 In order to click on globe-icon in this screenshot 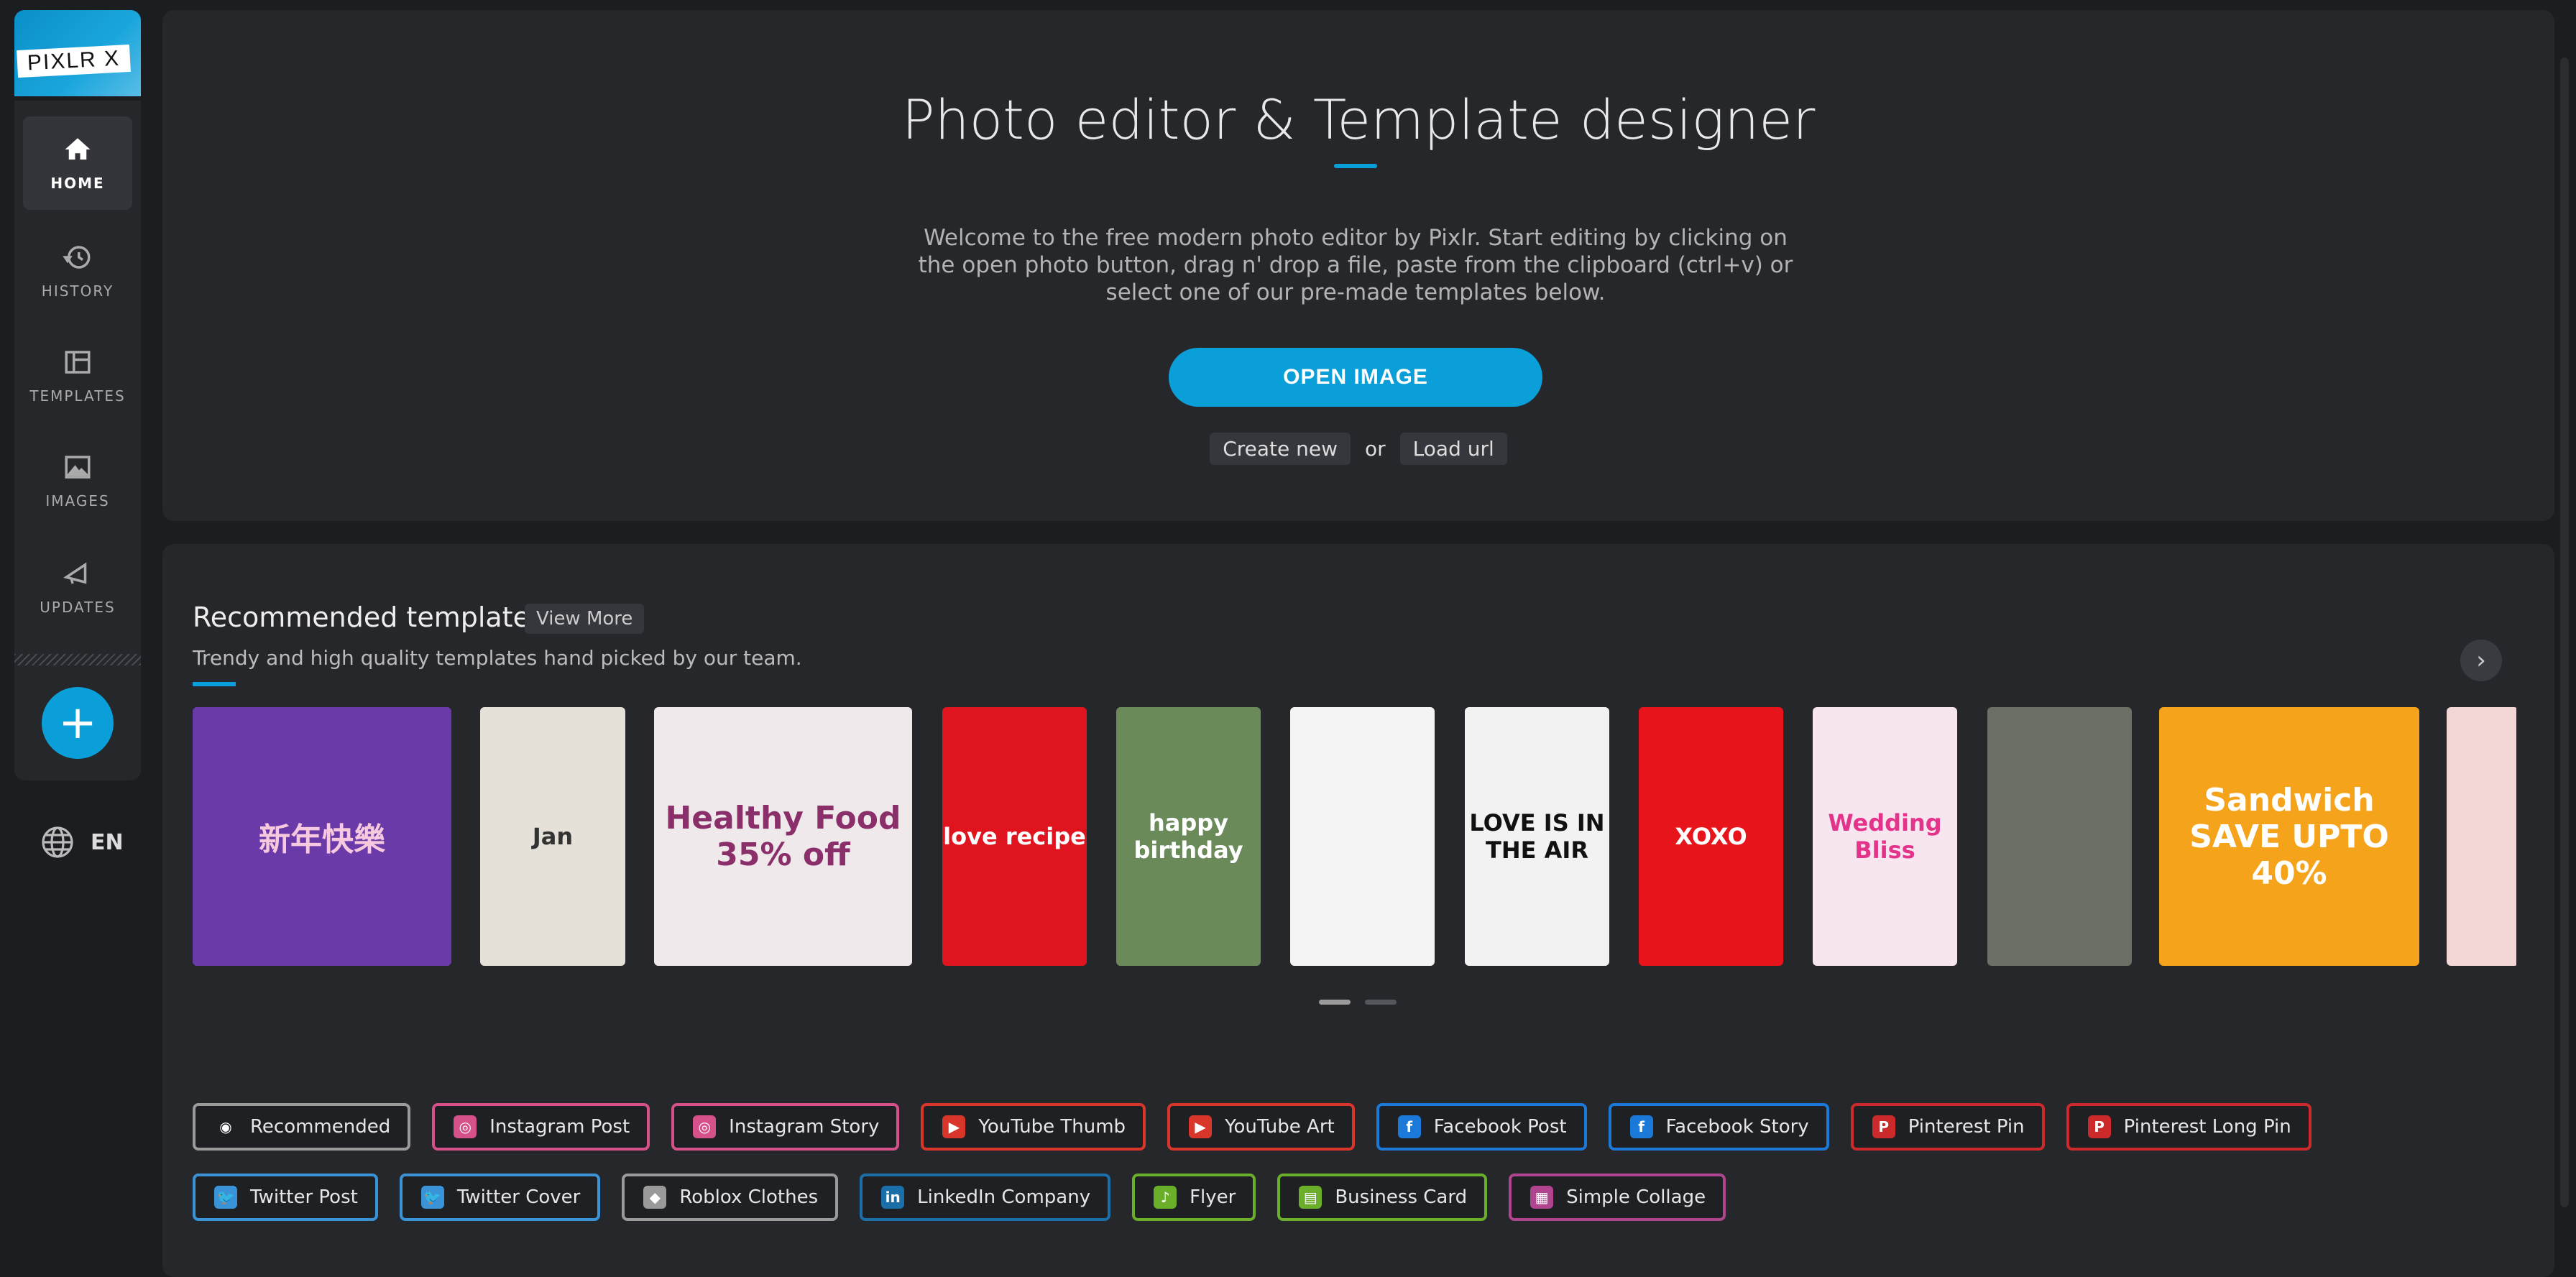, I will do `click(57, 842)`.